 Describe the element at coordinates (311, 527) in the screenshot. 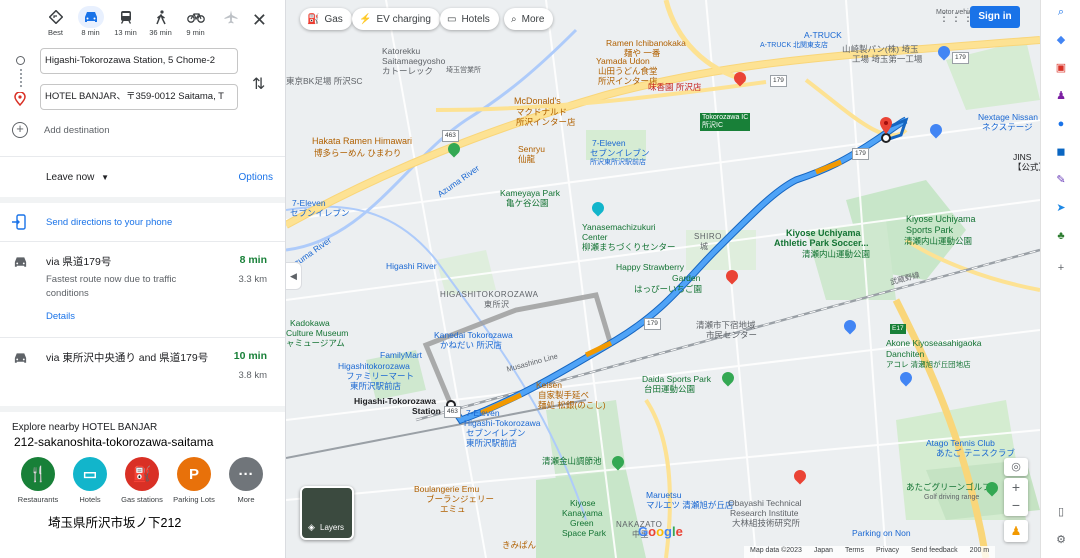

I see `layers-icon: ◈` at that location.